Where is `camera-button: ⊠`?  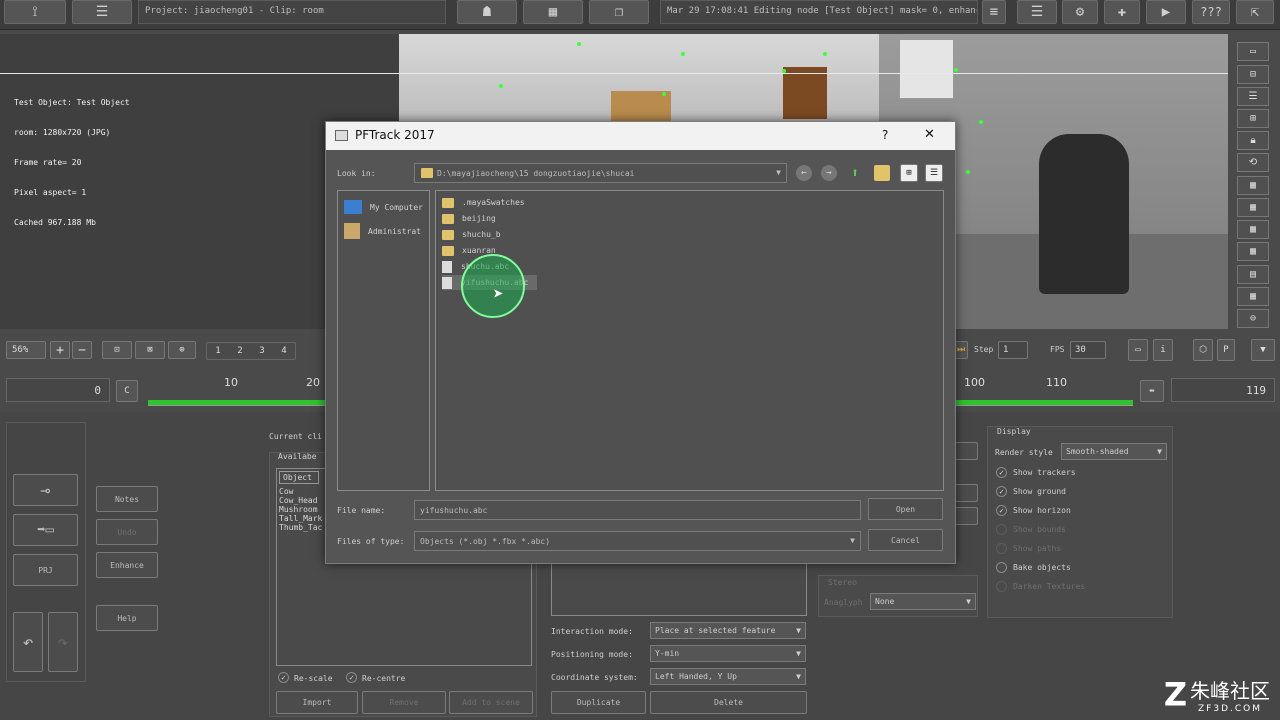
camera-button: ⊠ is located at coordinates (150, 350).